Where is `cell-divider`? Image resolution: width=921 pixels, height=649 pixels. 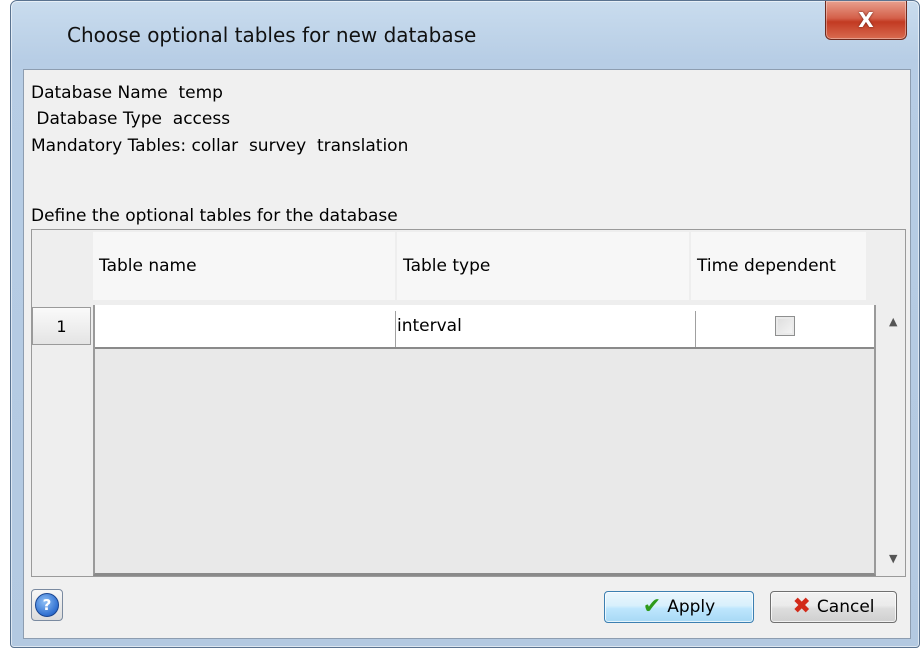 cell-divider is located at coordinates (395, 329).